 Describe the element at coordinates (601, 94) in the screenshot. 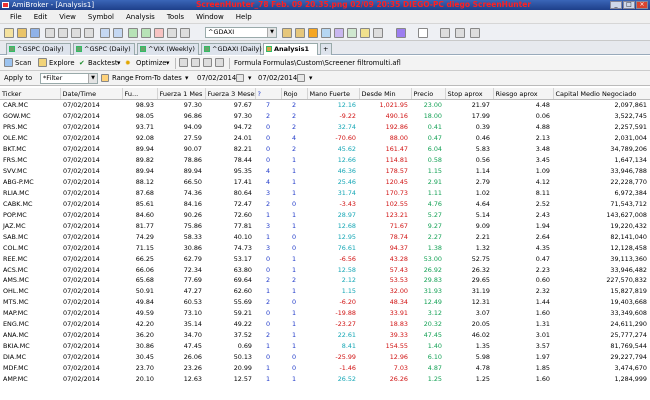

I see `column-header-capital: Capital Medio Negociado` at that location.